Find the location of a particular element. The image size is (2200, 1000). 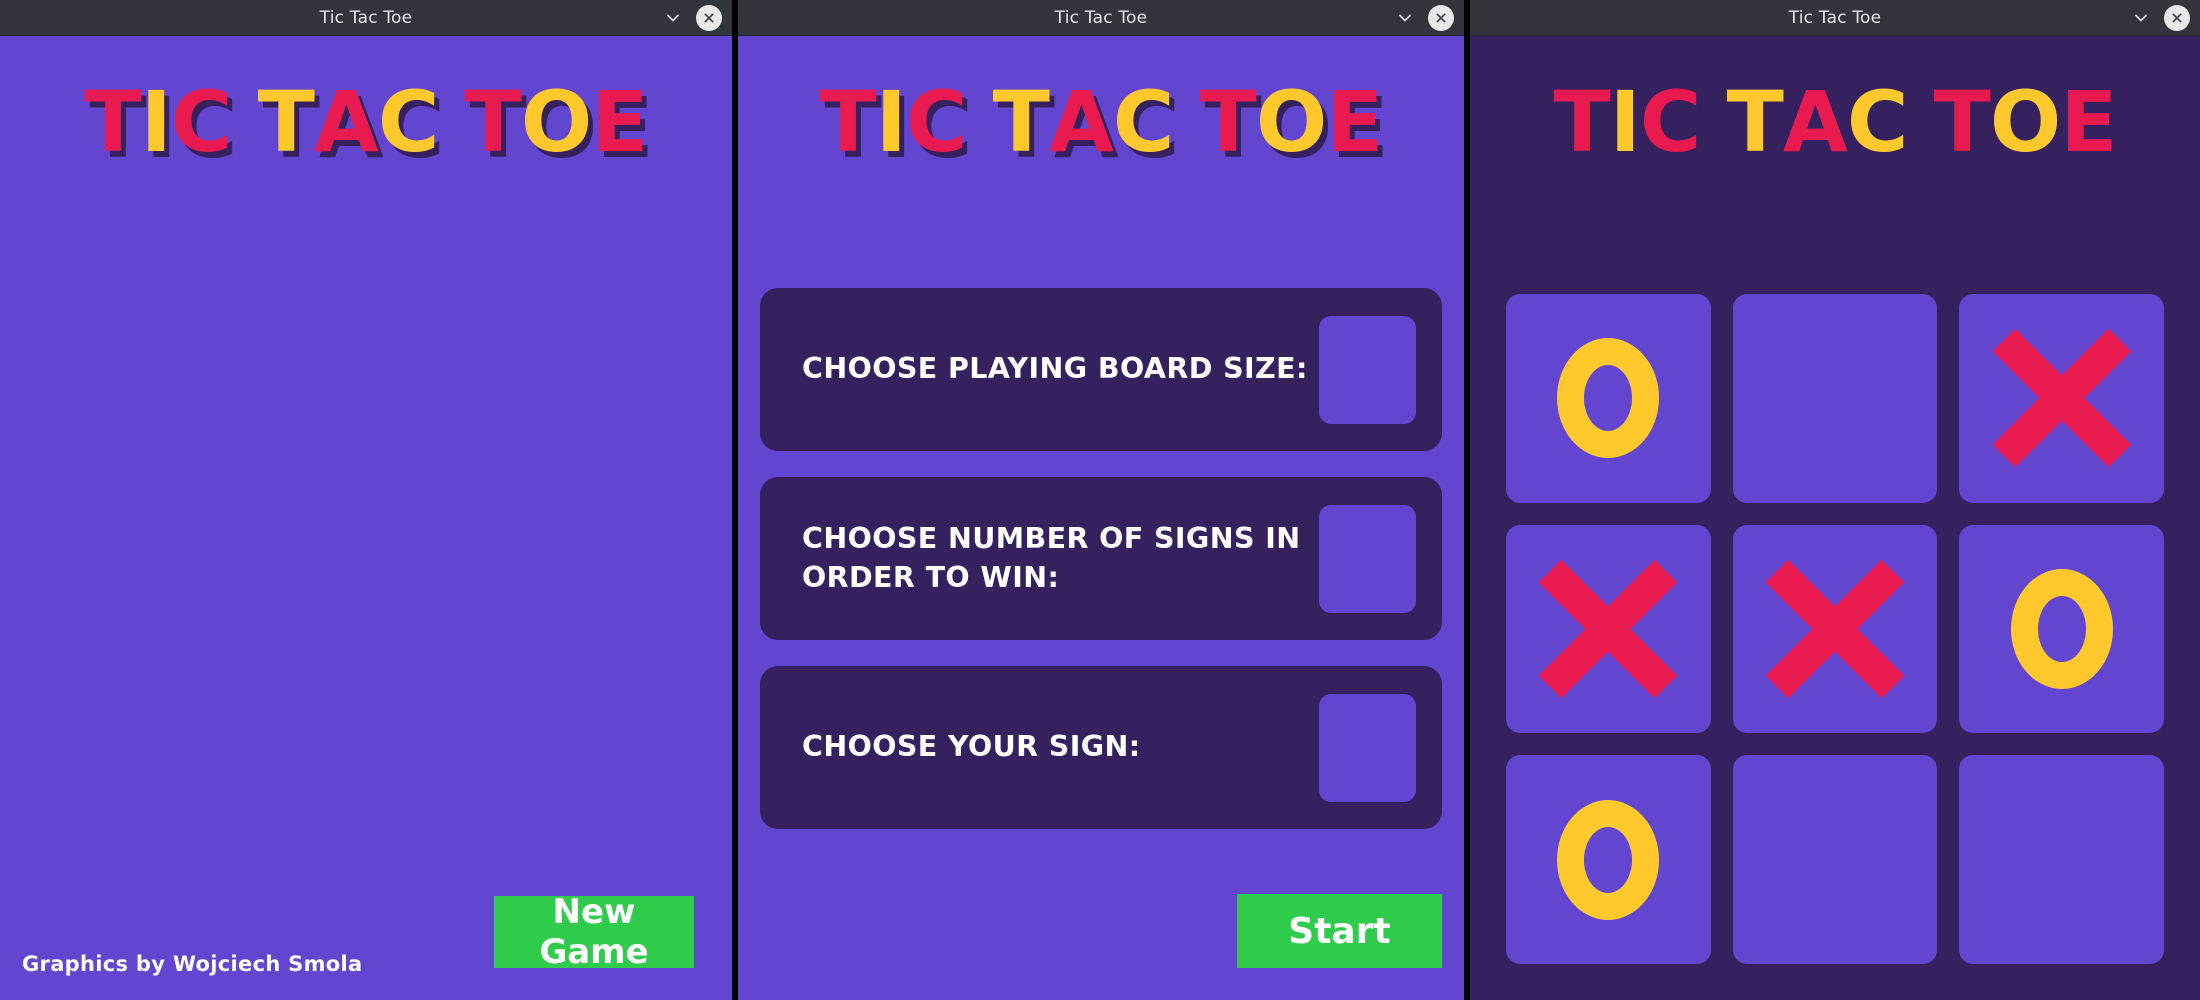

titlebar-setup: Tic Tac Toe is located at coordinates (1101, 18).